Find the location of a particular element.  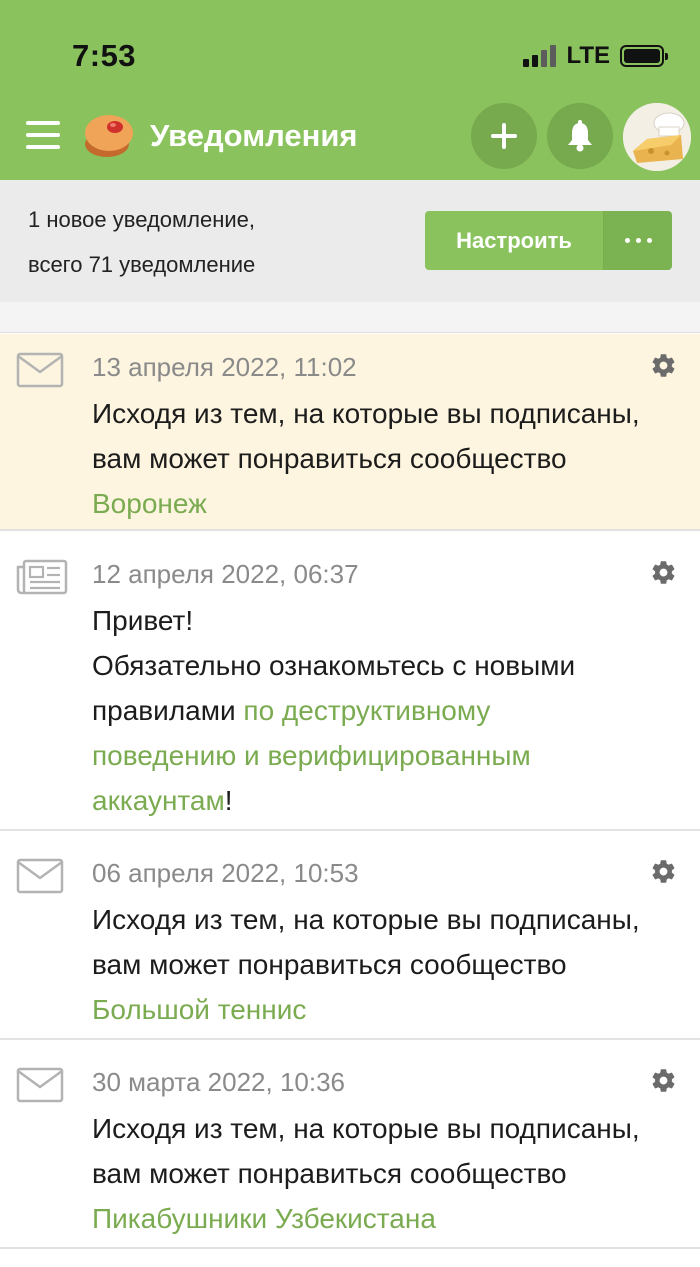

new-count-text: 1 новое уведомление, is located at coordinates (142, 219).